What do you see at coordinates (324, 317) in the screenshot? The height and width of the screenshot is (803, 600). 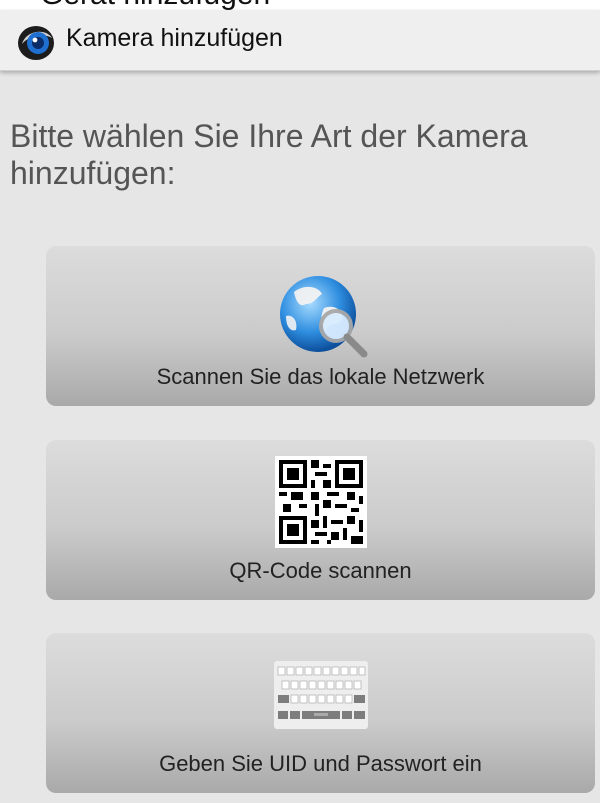 I see `globe-search-icon` at bounding box center [324, 317].